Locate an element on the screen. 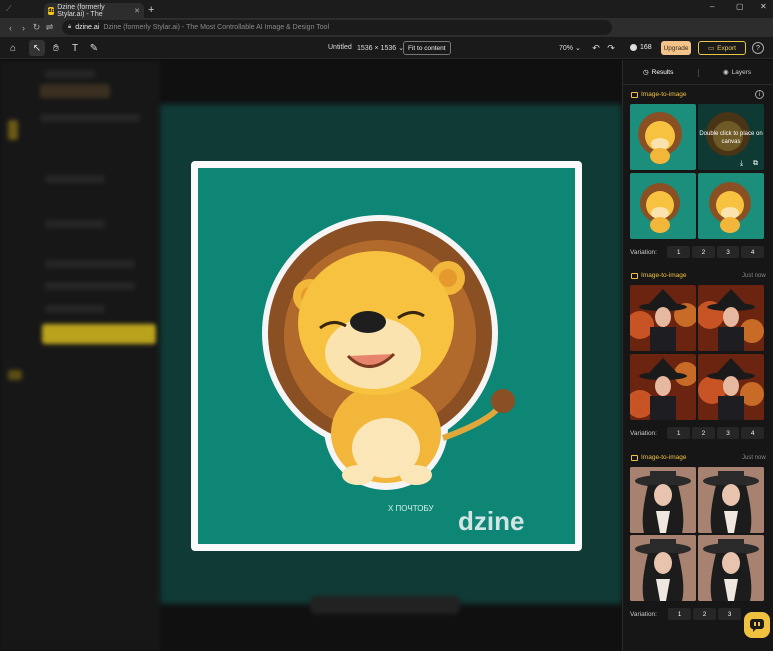 The image size is (773, 651). upgrade-button: Upgrade is located at coordinates (676, 48).